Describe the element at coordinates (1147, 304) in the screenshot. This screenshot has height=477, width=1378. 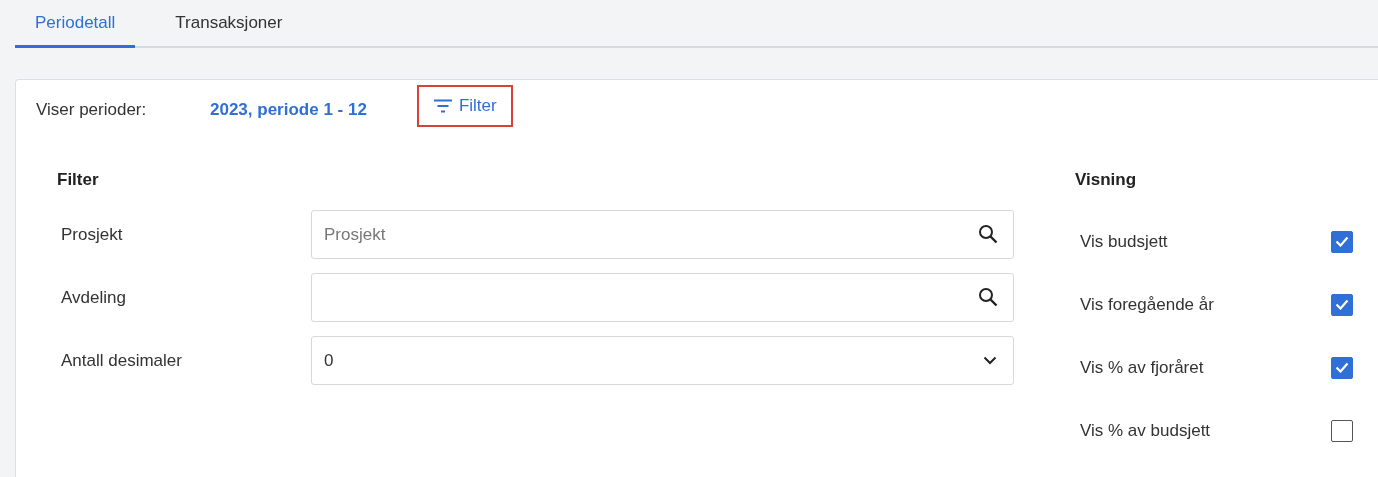
I see `option-label: Vis foregående år` at that location.